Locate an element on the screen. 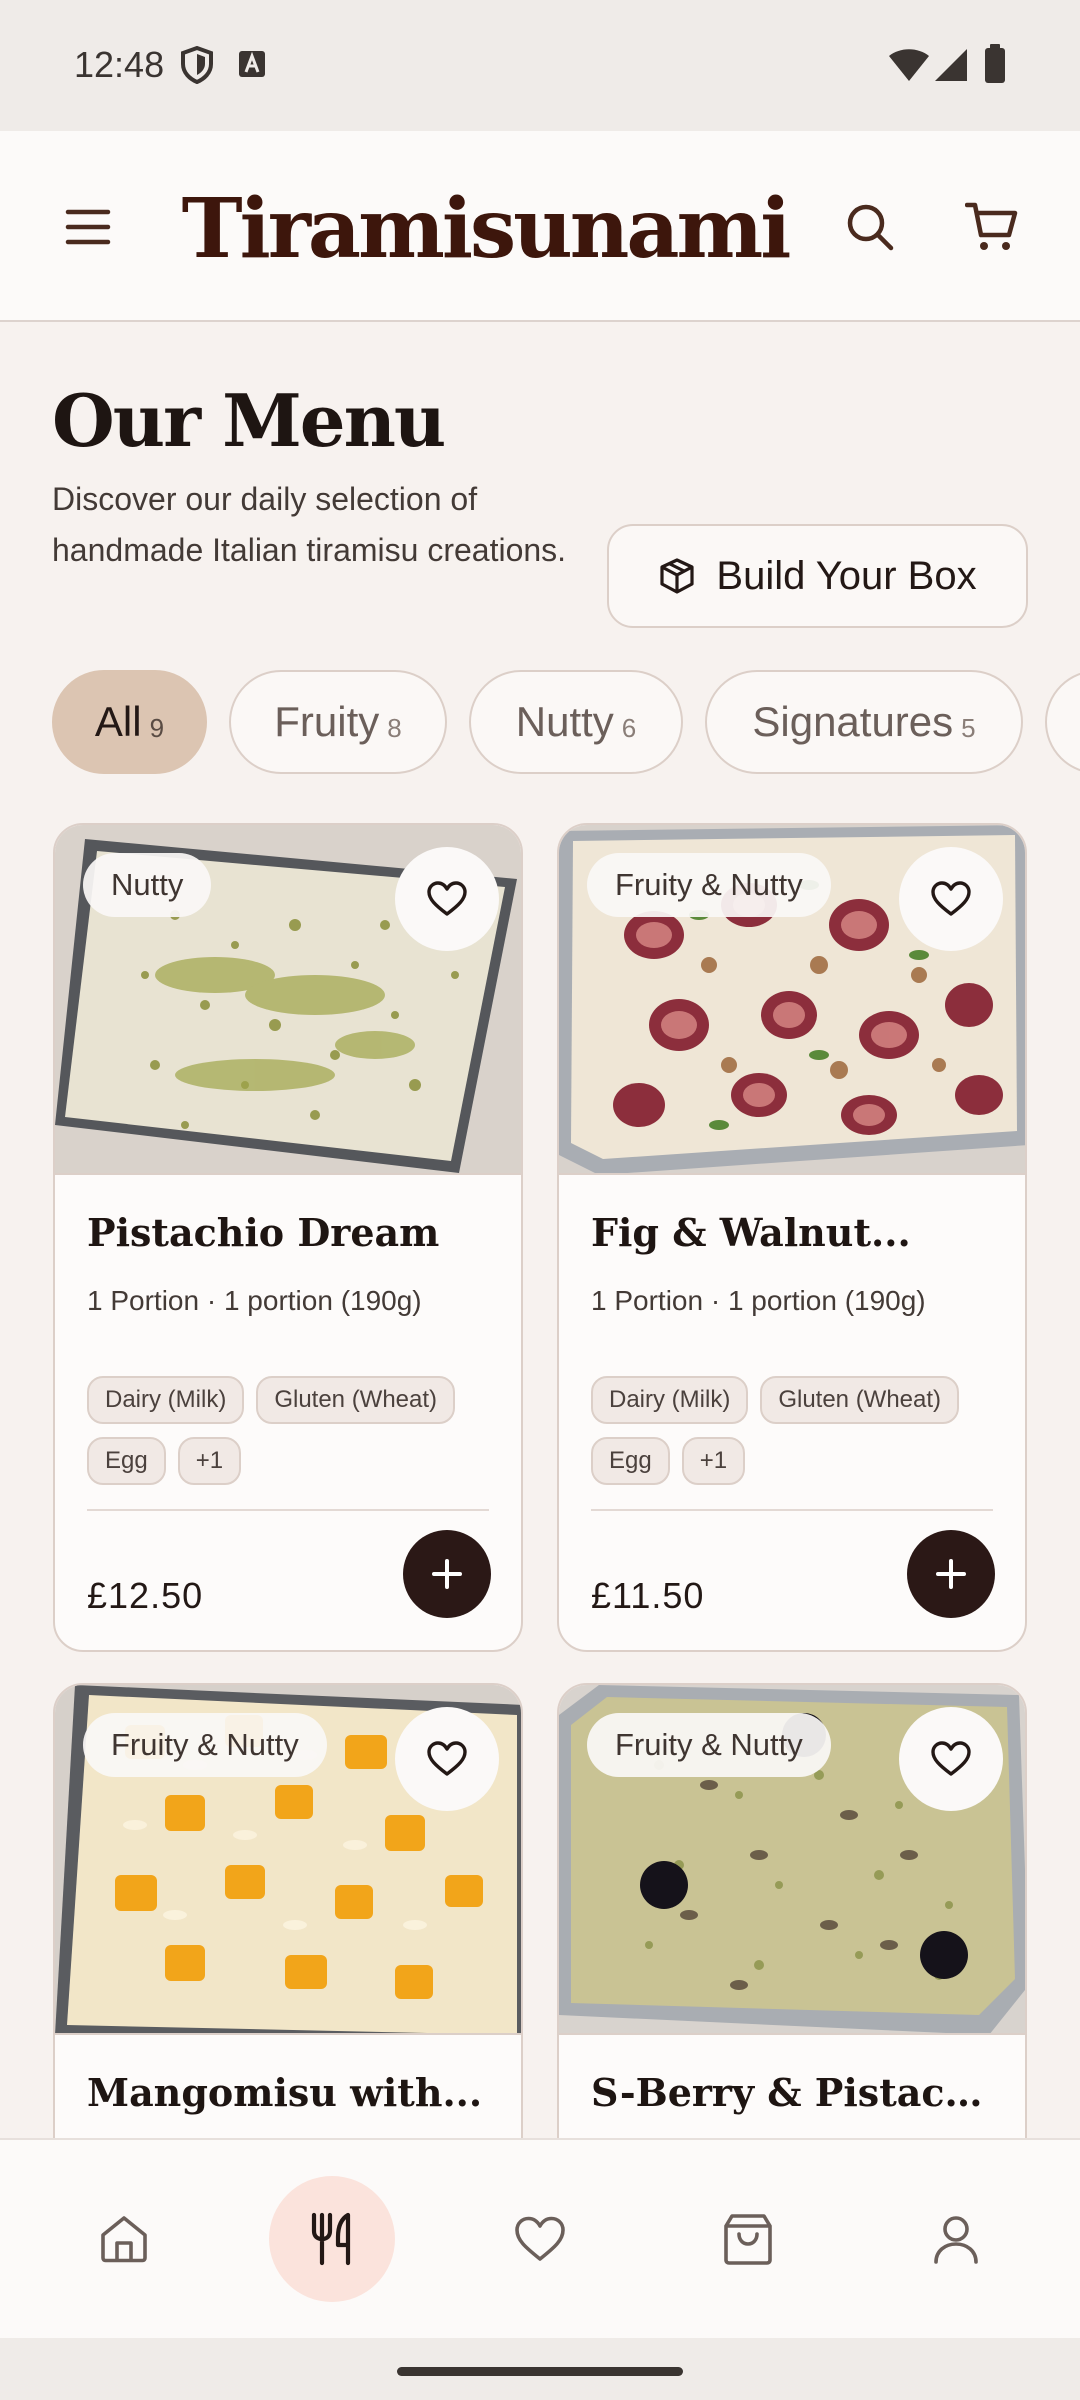  cart-icon is located at coordinates (991, 226).